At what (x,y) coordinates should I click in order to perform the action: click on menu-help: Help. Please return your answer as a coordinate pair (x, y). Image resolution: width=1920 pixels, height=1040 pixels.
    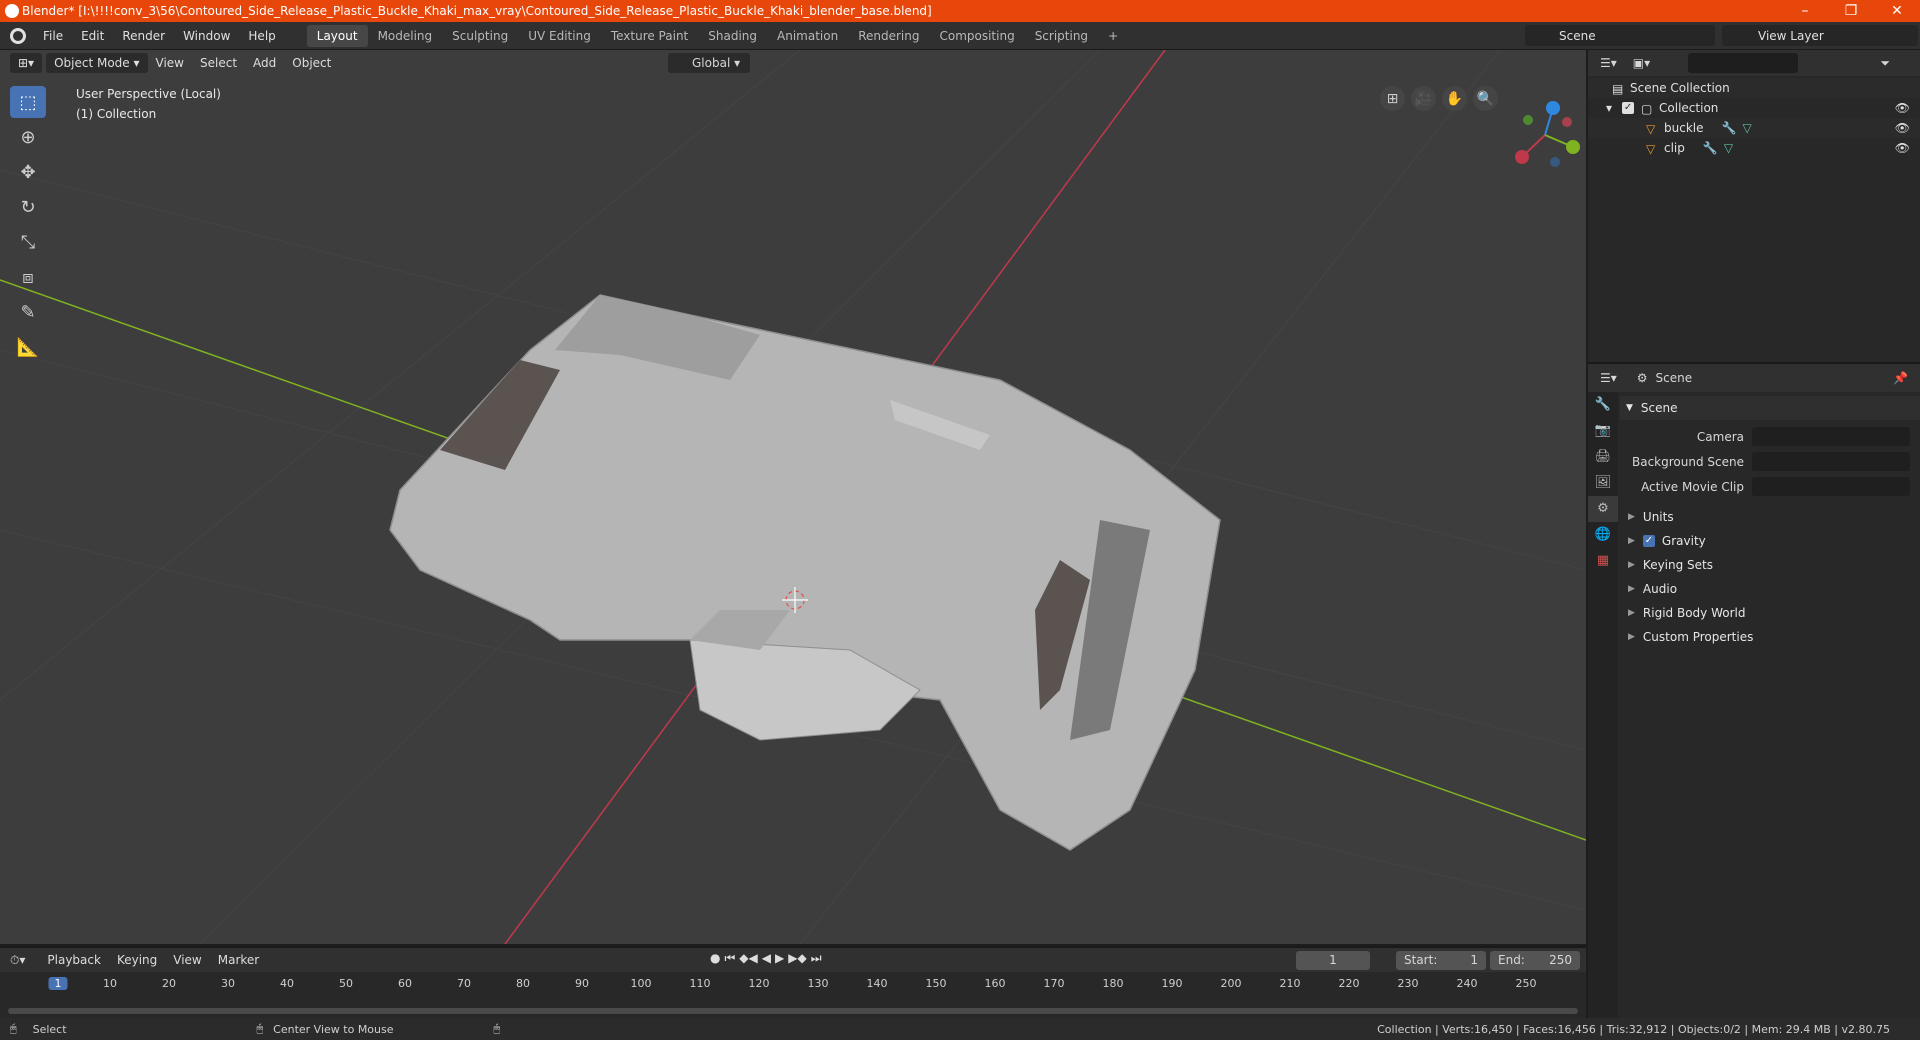
    Looking at the image, I should click on (261, 36).